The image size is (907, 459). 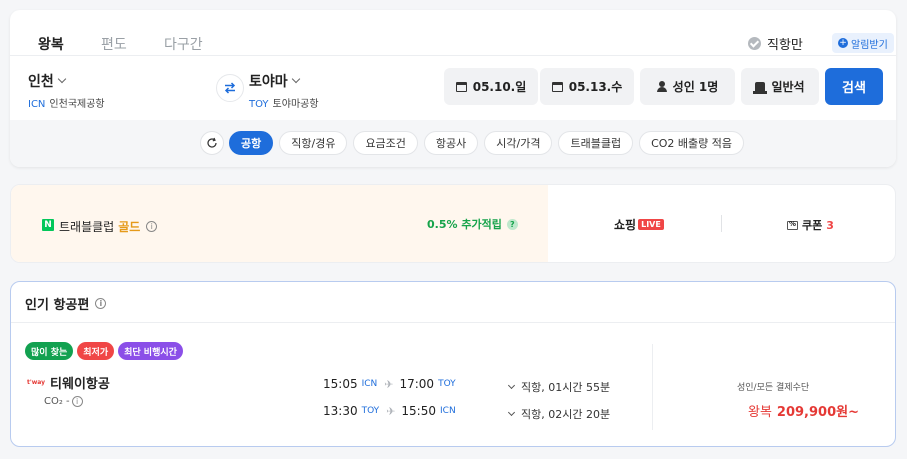 I want to click on tway-logo-icon: t'way, so click(x=36, y=382).